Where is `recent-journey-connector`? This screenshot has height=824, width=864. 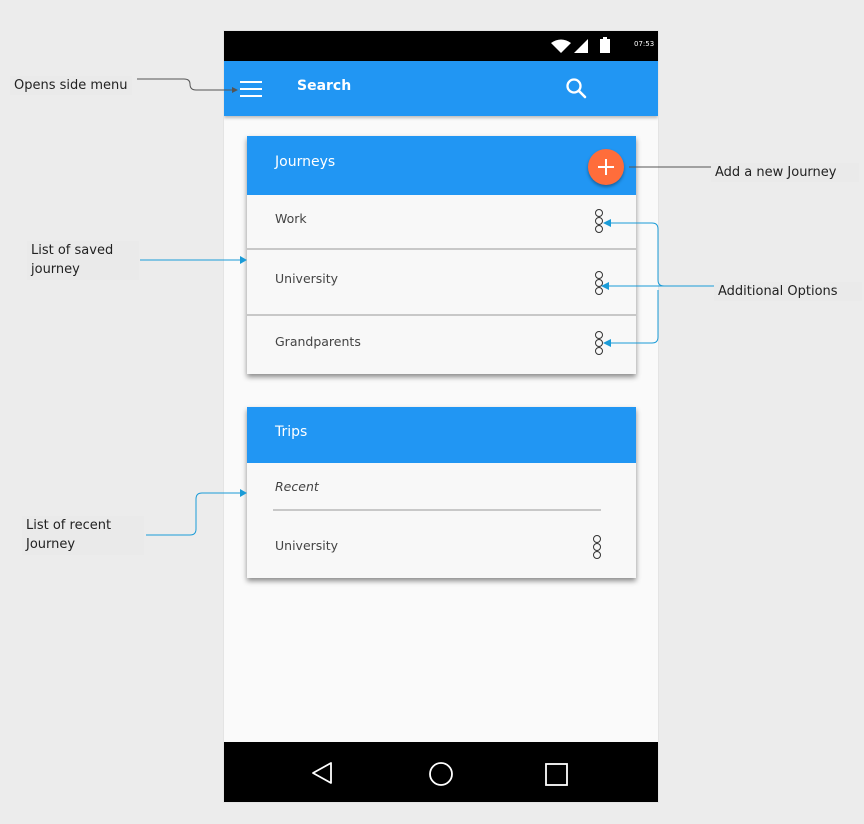 recent-journey-connector is located at coordinates (194, 514).